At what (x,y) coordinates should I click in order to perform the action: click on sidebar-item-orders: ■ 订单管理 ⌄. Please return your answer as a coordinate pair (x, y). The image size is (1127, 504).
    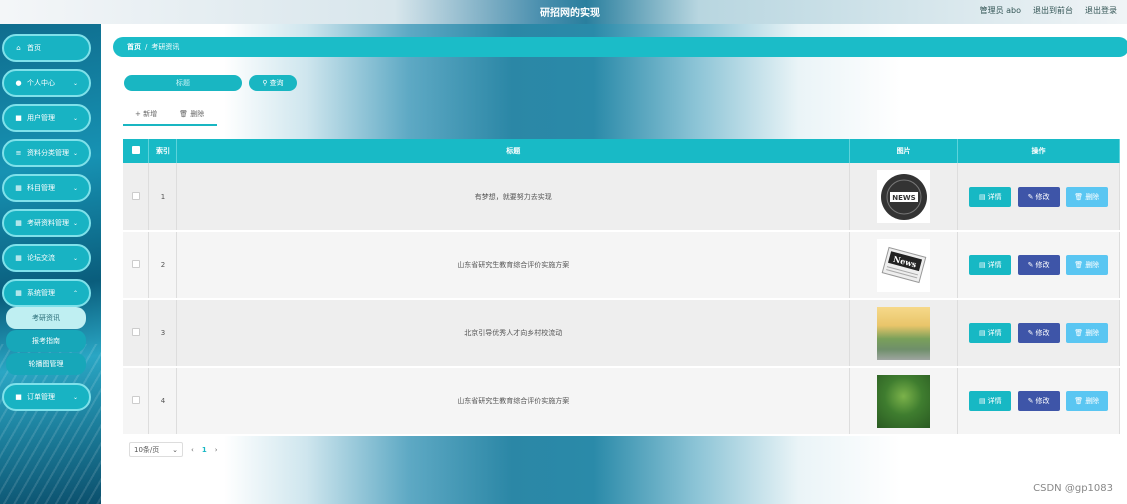
    Looking at the image, I should click on (46, 397).